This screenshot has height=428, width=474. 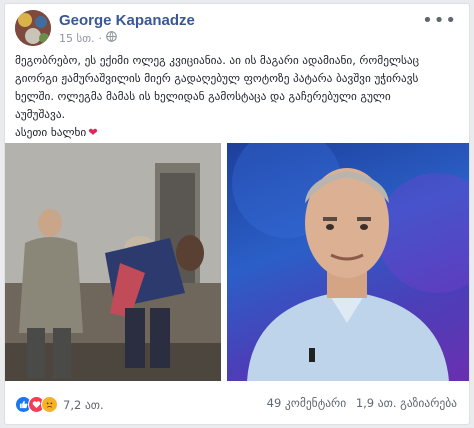 What do you see at coordinates (83, 405) in the screenshot?
I see `reaction-count: 7,2 ათ.` at bounding box center [83, 405].